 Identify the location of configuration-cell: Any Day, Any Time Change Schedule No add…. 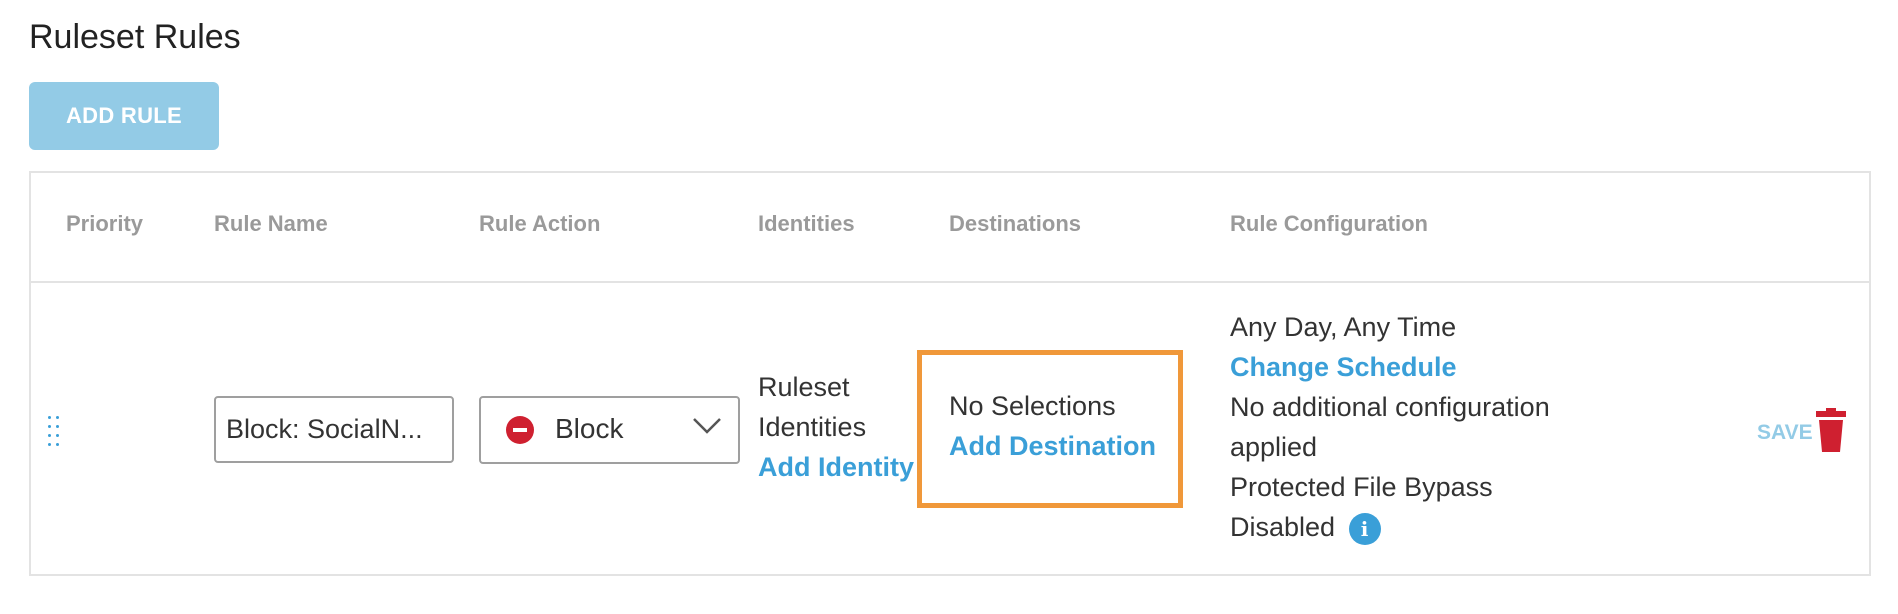
(1390, 427).